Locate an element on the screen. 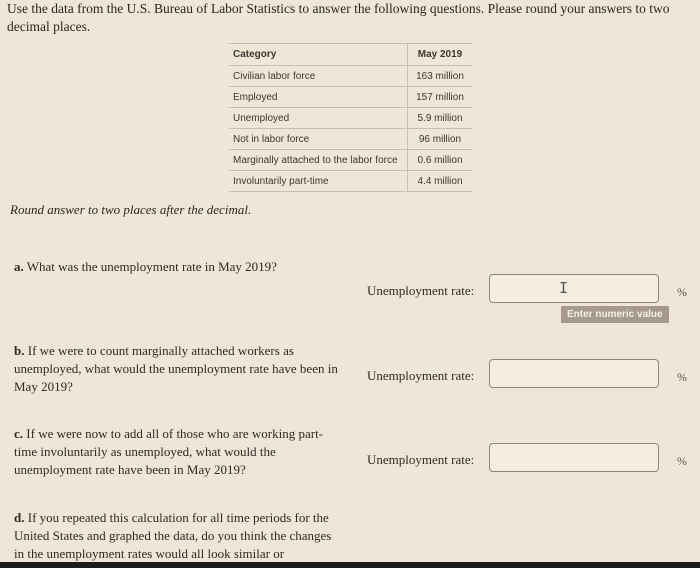  table-row: Civilian labor force 163 million is located at coordinates (350, 76).